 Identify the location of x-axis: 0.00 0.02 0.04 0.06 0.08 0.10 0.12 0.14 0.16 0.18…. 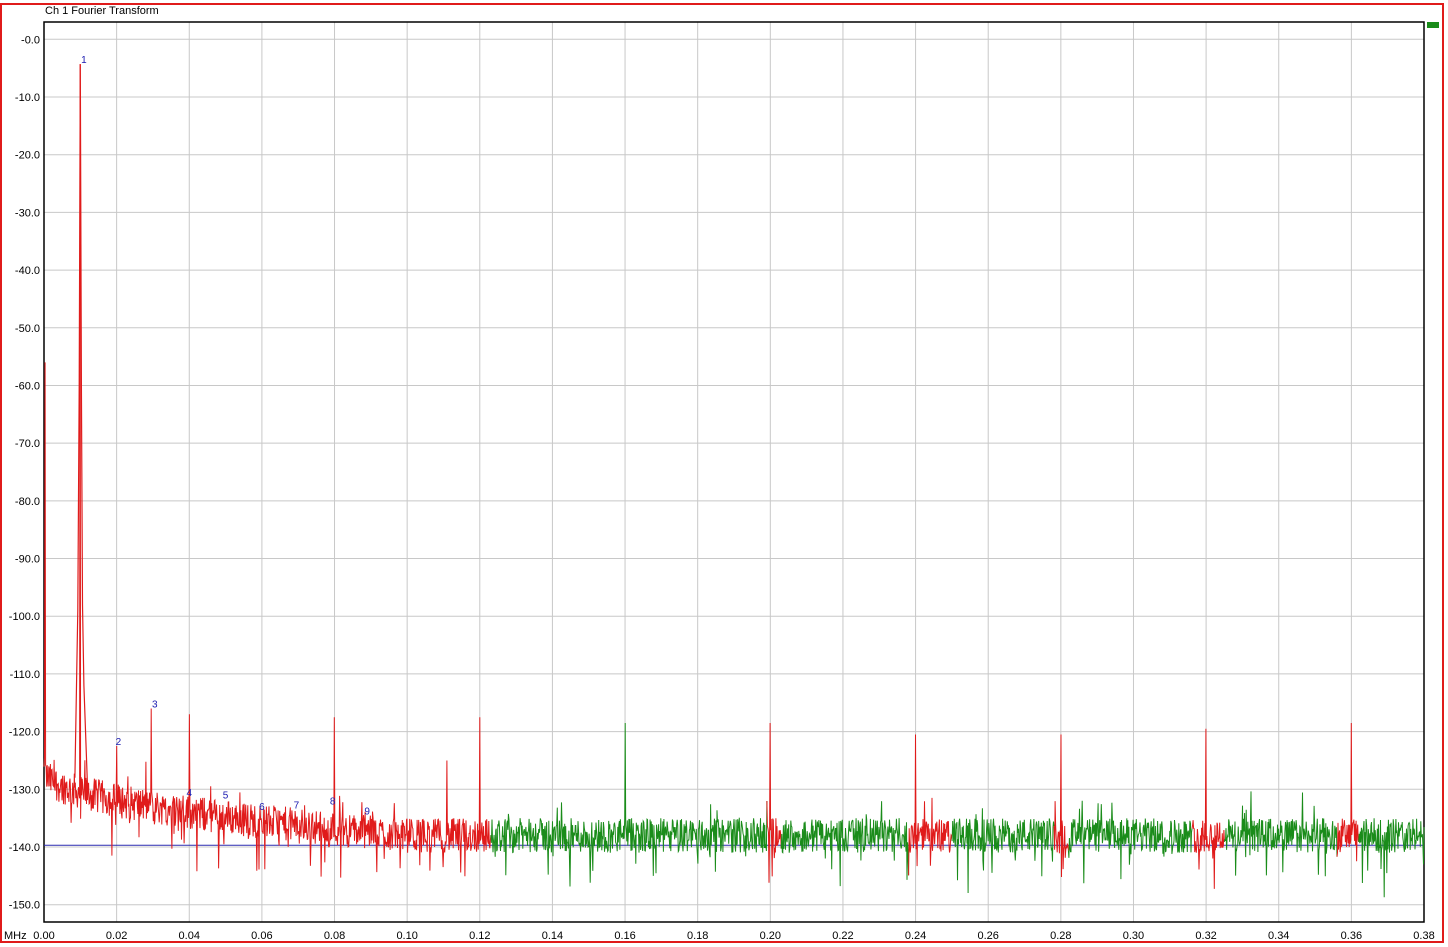
(733, 936).